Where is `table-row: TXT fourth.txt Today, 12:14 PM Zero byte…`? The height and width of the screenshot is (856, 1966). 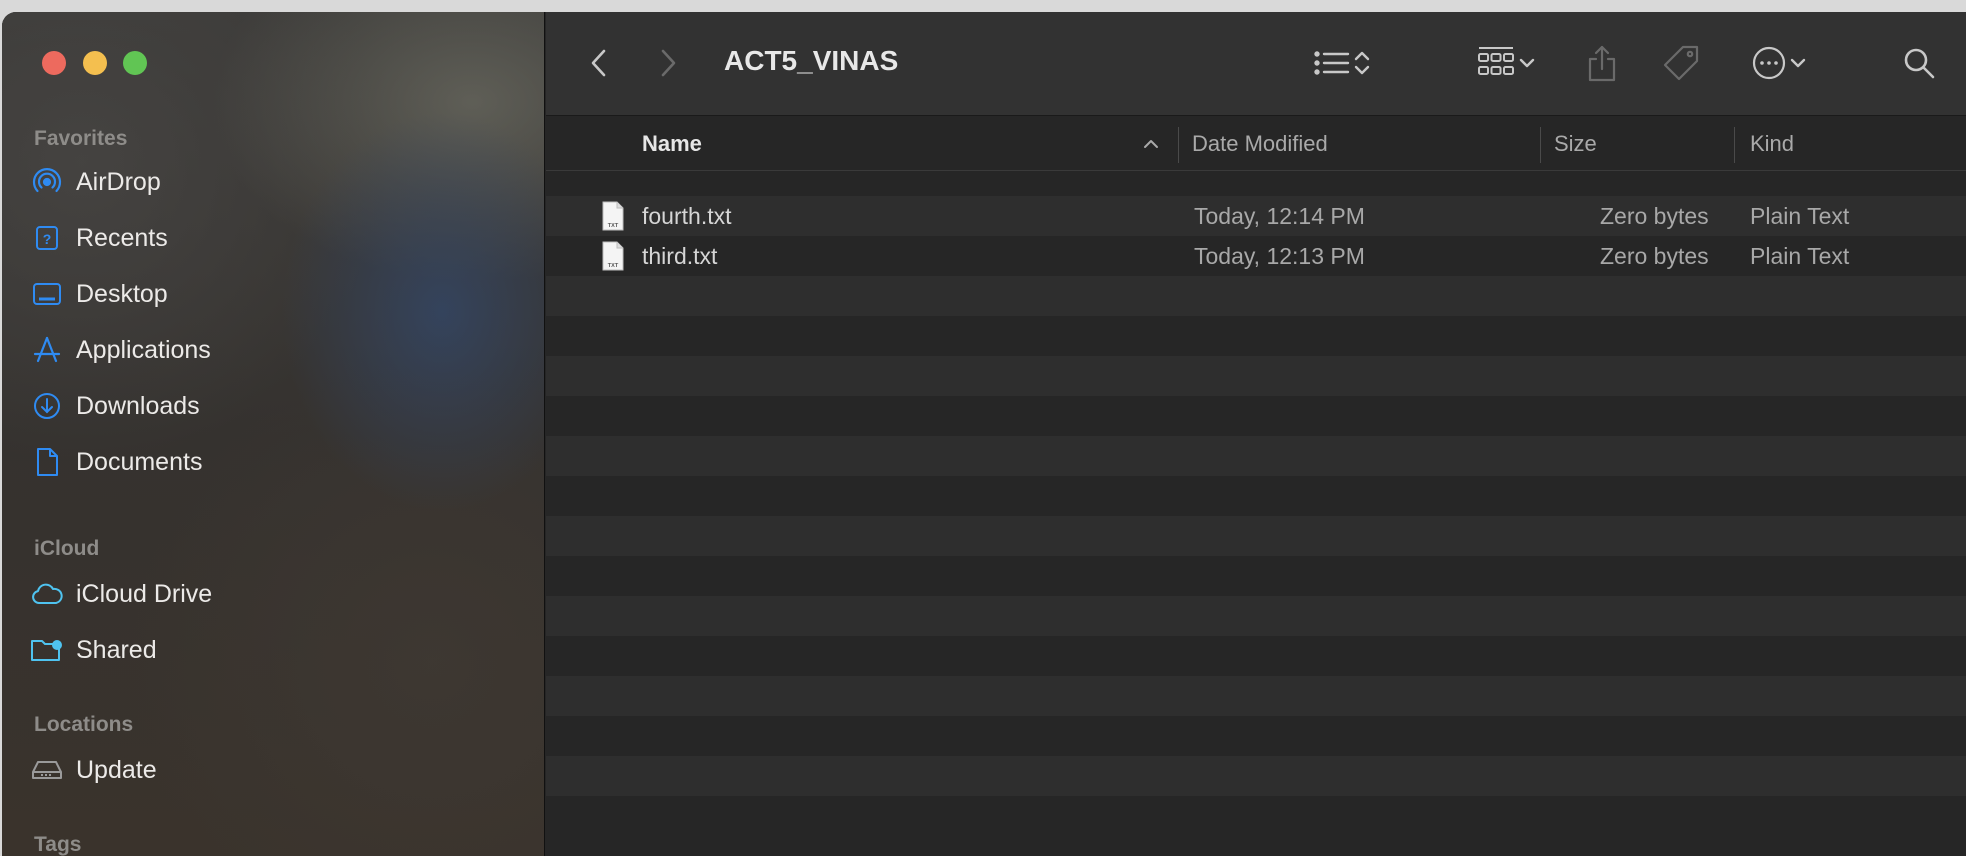
table-row: TXT fourth.txt Today, 12:14 PM Zero byte… is located at coordinates (1256, 216).